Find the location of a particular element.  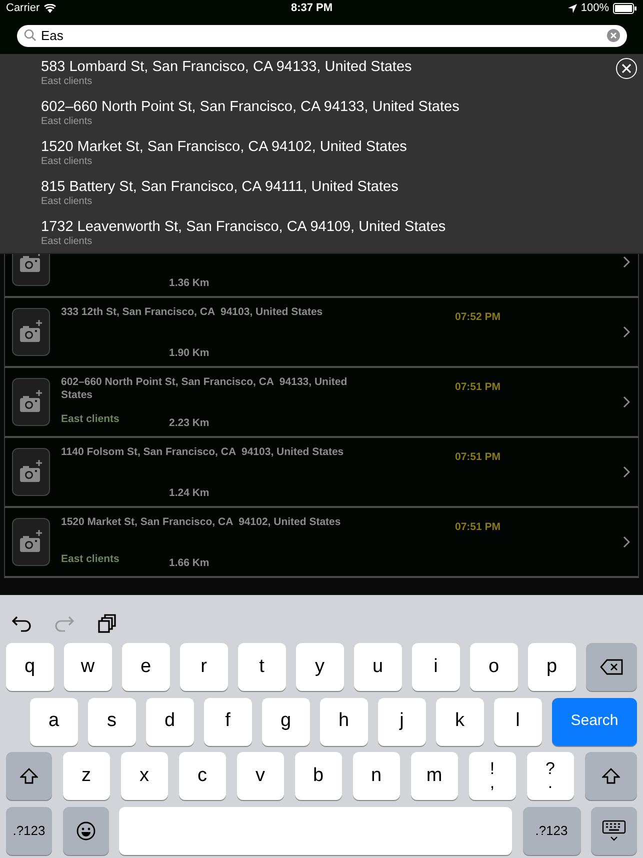

suggestion-address: 602–660 North Point St, San Francisco, CA 94133, United States is located at coordinates (250, 107).